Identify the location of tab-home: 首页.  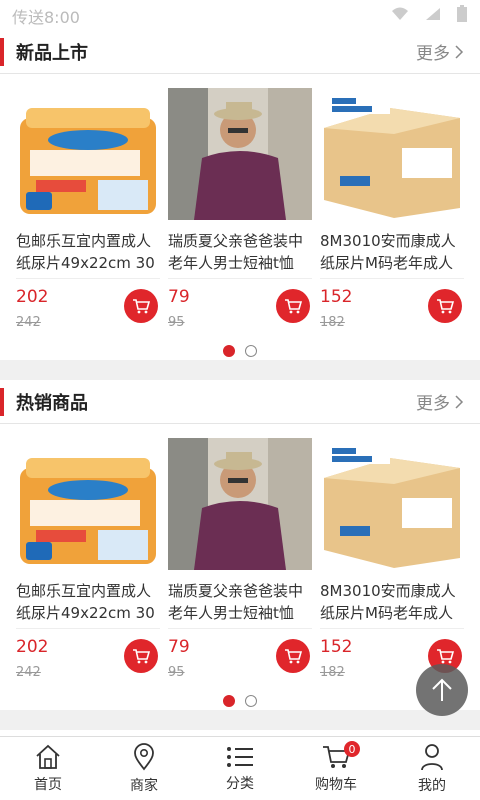
(48, 768).